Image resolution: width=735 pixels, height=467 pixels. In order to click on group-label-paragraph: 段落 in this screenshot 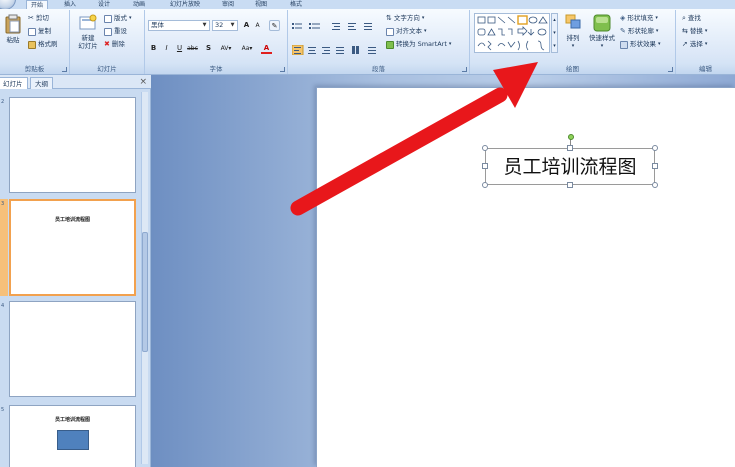, I will do `click(378, 69)`.